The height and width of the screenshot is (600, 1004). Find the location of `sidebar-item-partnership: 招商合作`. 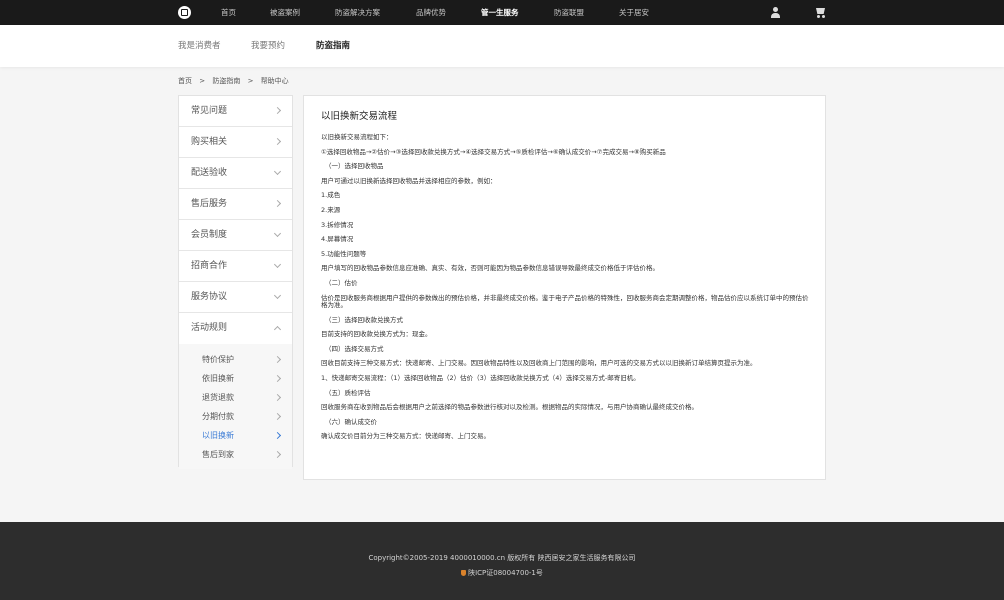

sidebar-item-partnership: 招商合作 is located at coordinates (235, 266).